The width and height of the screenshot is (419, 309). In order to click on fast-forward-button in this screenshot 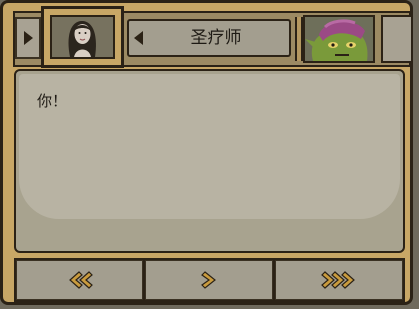, I will do `click(339, 280)`.